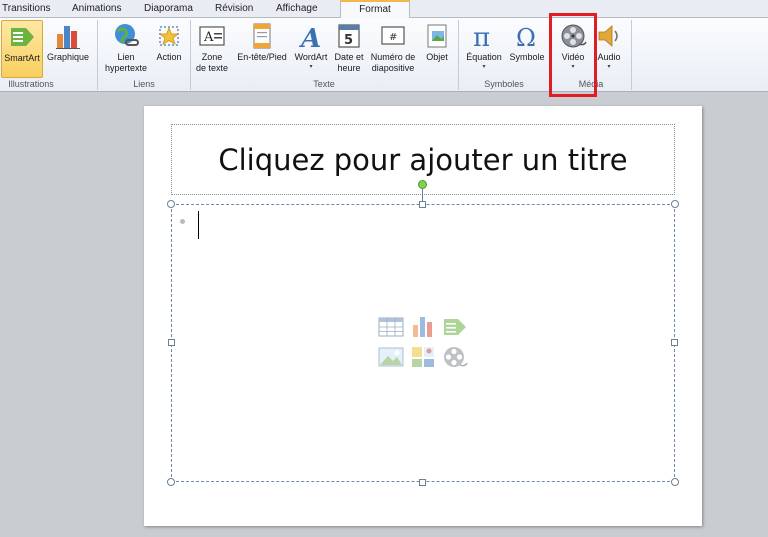  Describe the element at coordinates (212, 49) in the screenshot. I see `zone-de-texte-button: A Zone de texte` at that location.